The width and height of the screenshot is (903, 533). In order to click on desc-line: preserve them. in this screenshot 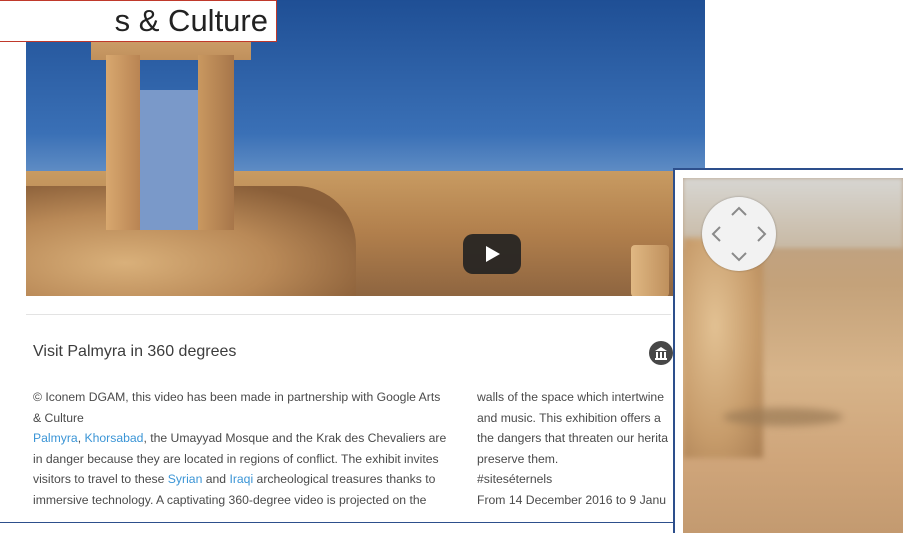, I will do `click(518, 458)`.